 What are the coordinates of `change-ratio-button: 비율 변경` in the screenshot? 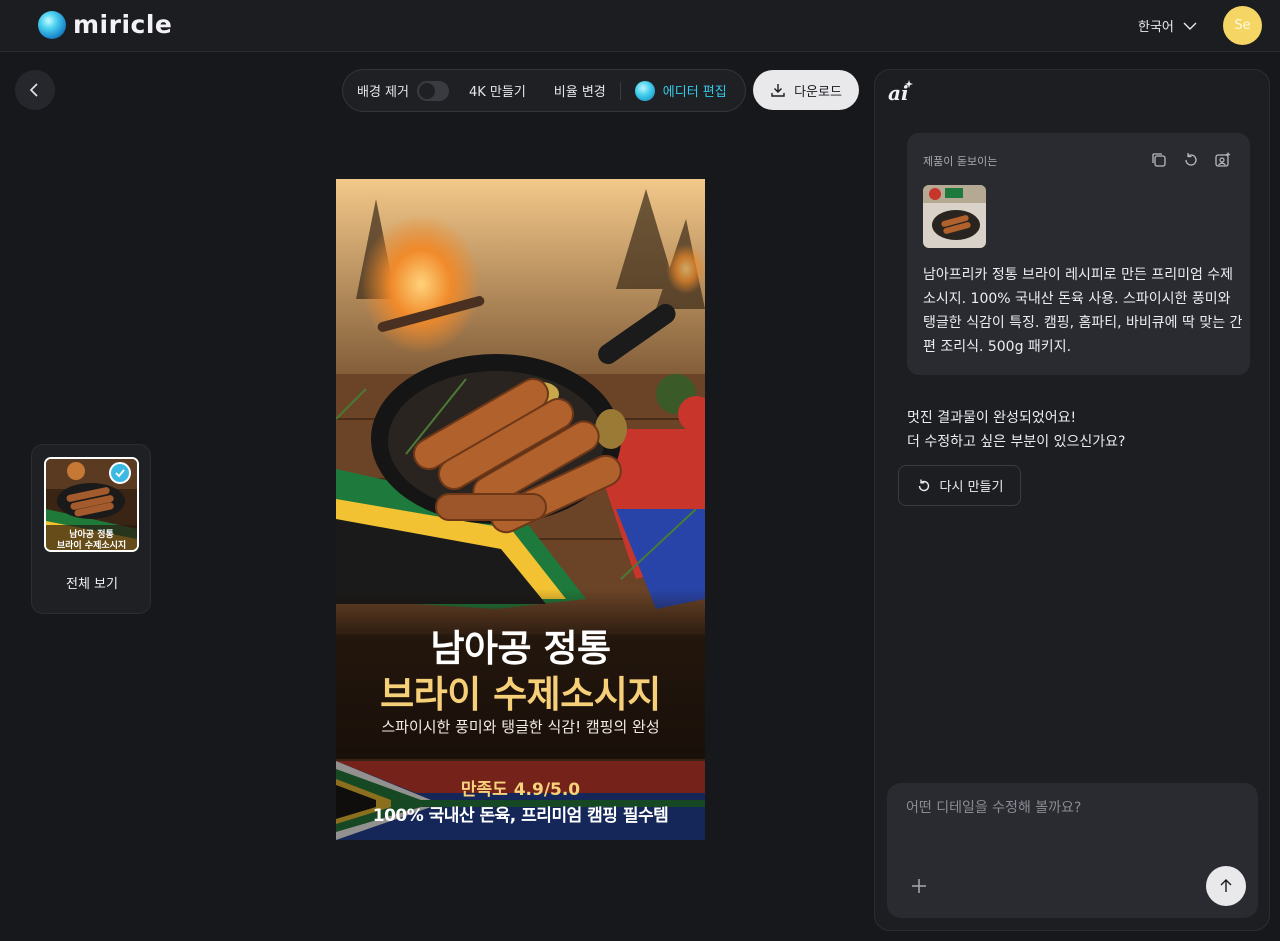 It's located at (580, 90).